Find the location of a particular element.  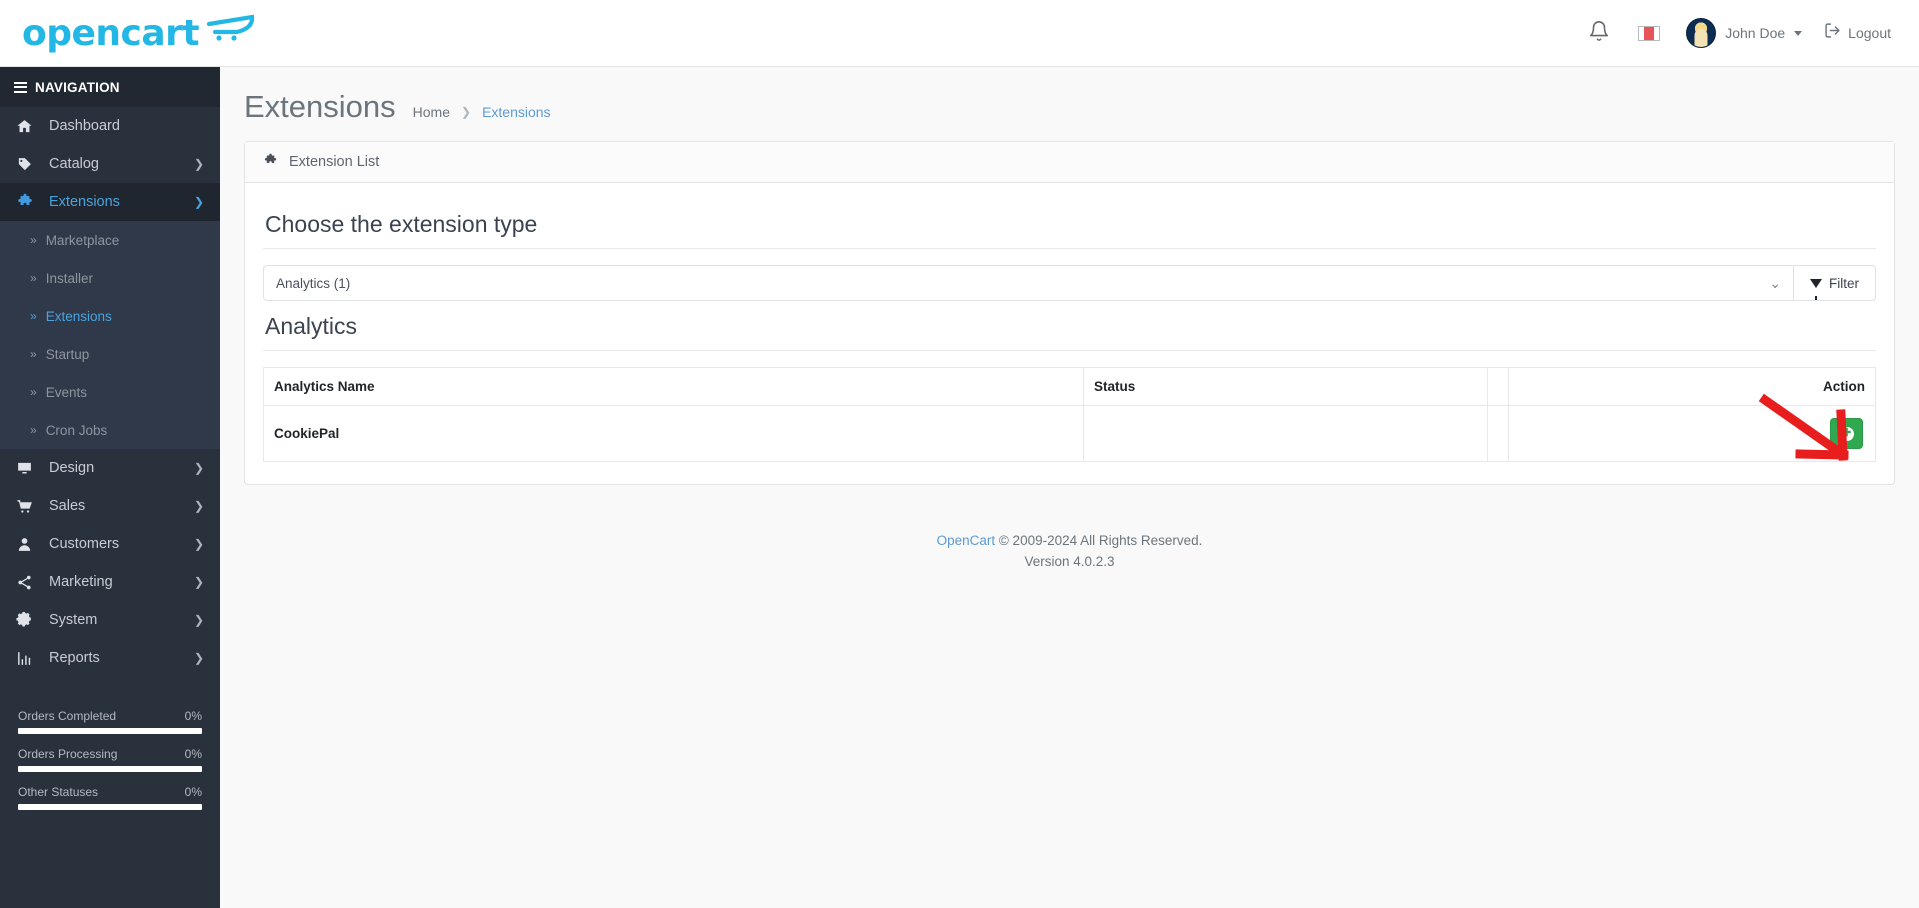

filter-row: Analytics (1) ⌄ Filter is located at coordinates (1069, 283).